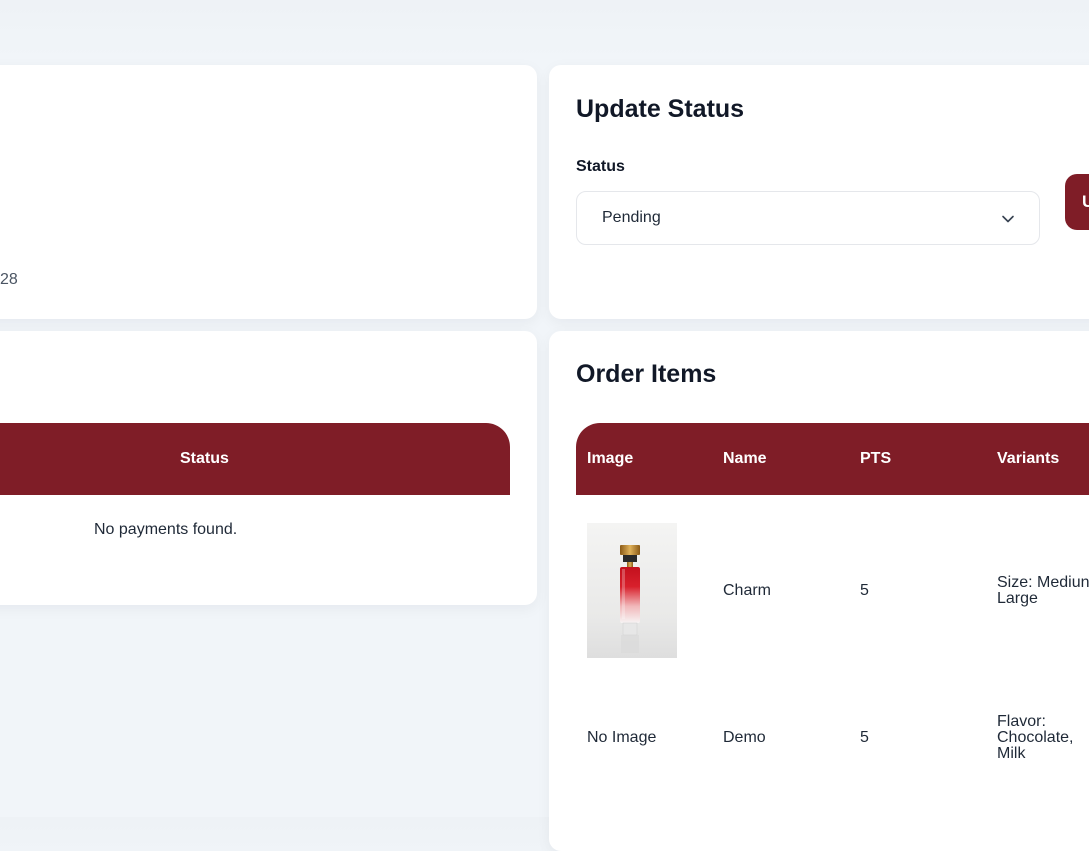 The image size is (1089, 851). I want to click on update-status-title: Update Status, so click(660, 109).